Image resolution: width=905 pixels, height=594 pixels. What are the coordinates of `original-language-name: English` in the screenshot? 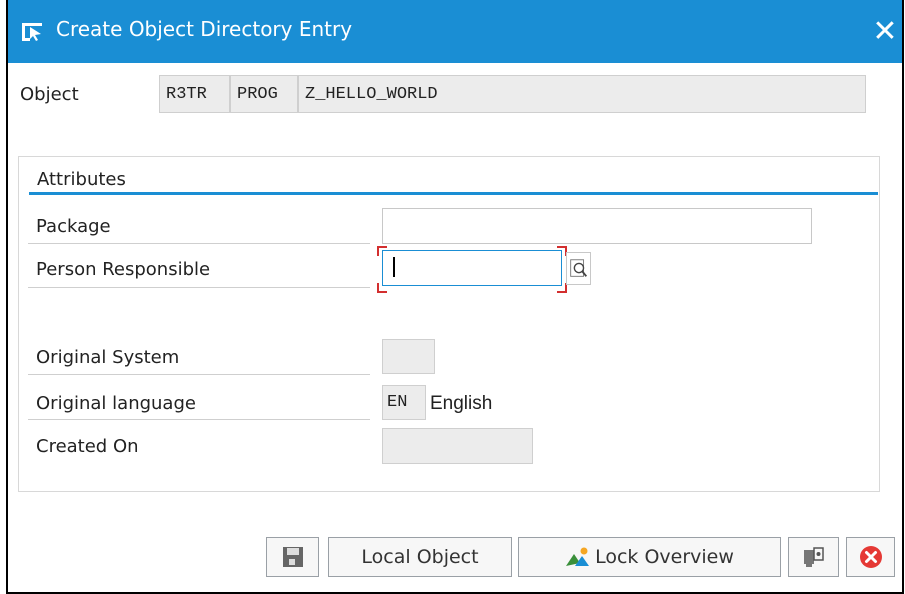 It's located at (461, 403).